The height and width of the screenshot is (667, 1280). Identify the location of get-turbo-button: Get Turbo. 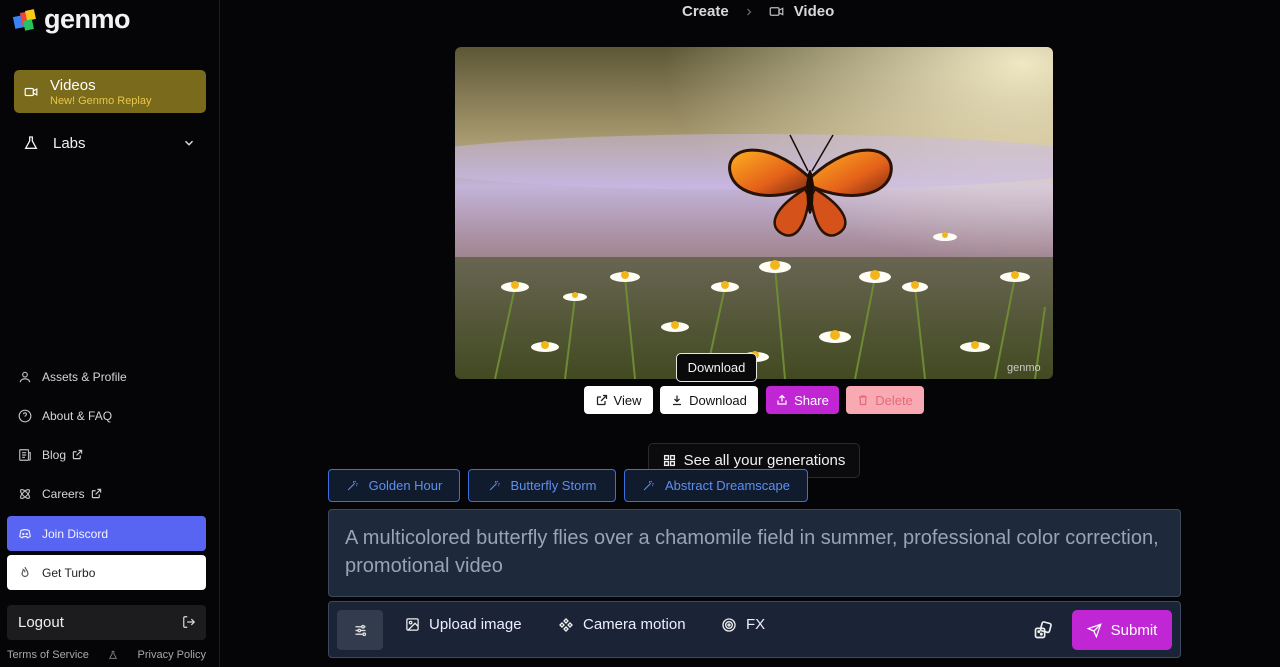
(106, 572).